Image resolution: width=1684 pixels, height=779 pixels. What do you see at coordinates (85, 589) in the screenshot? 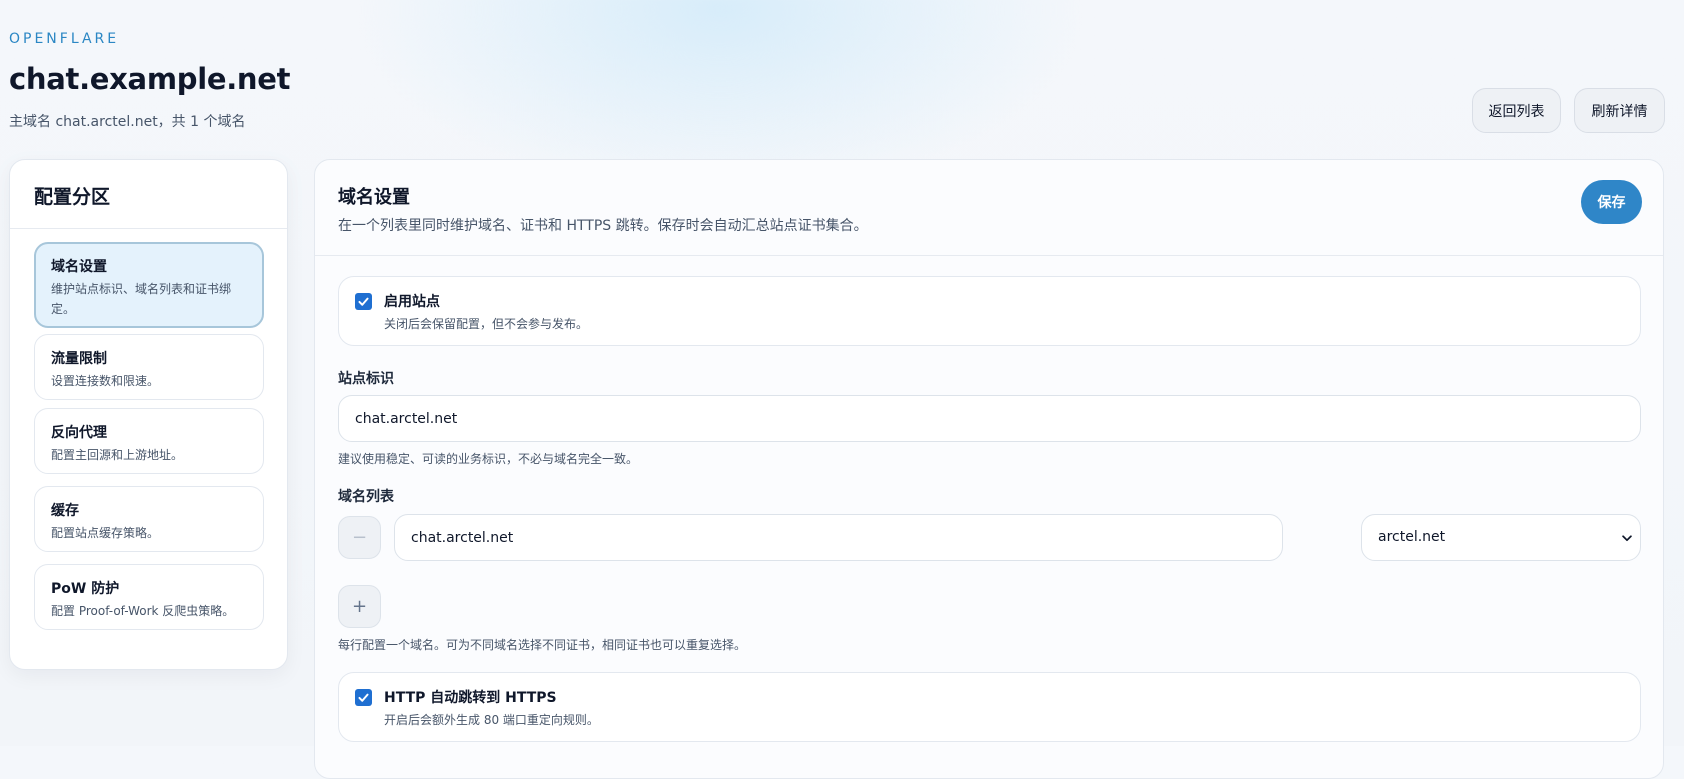
I see `sidebar-item-label: PoW 防护` at bounding box center [85, 589].